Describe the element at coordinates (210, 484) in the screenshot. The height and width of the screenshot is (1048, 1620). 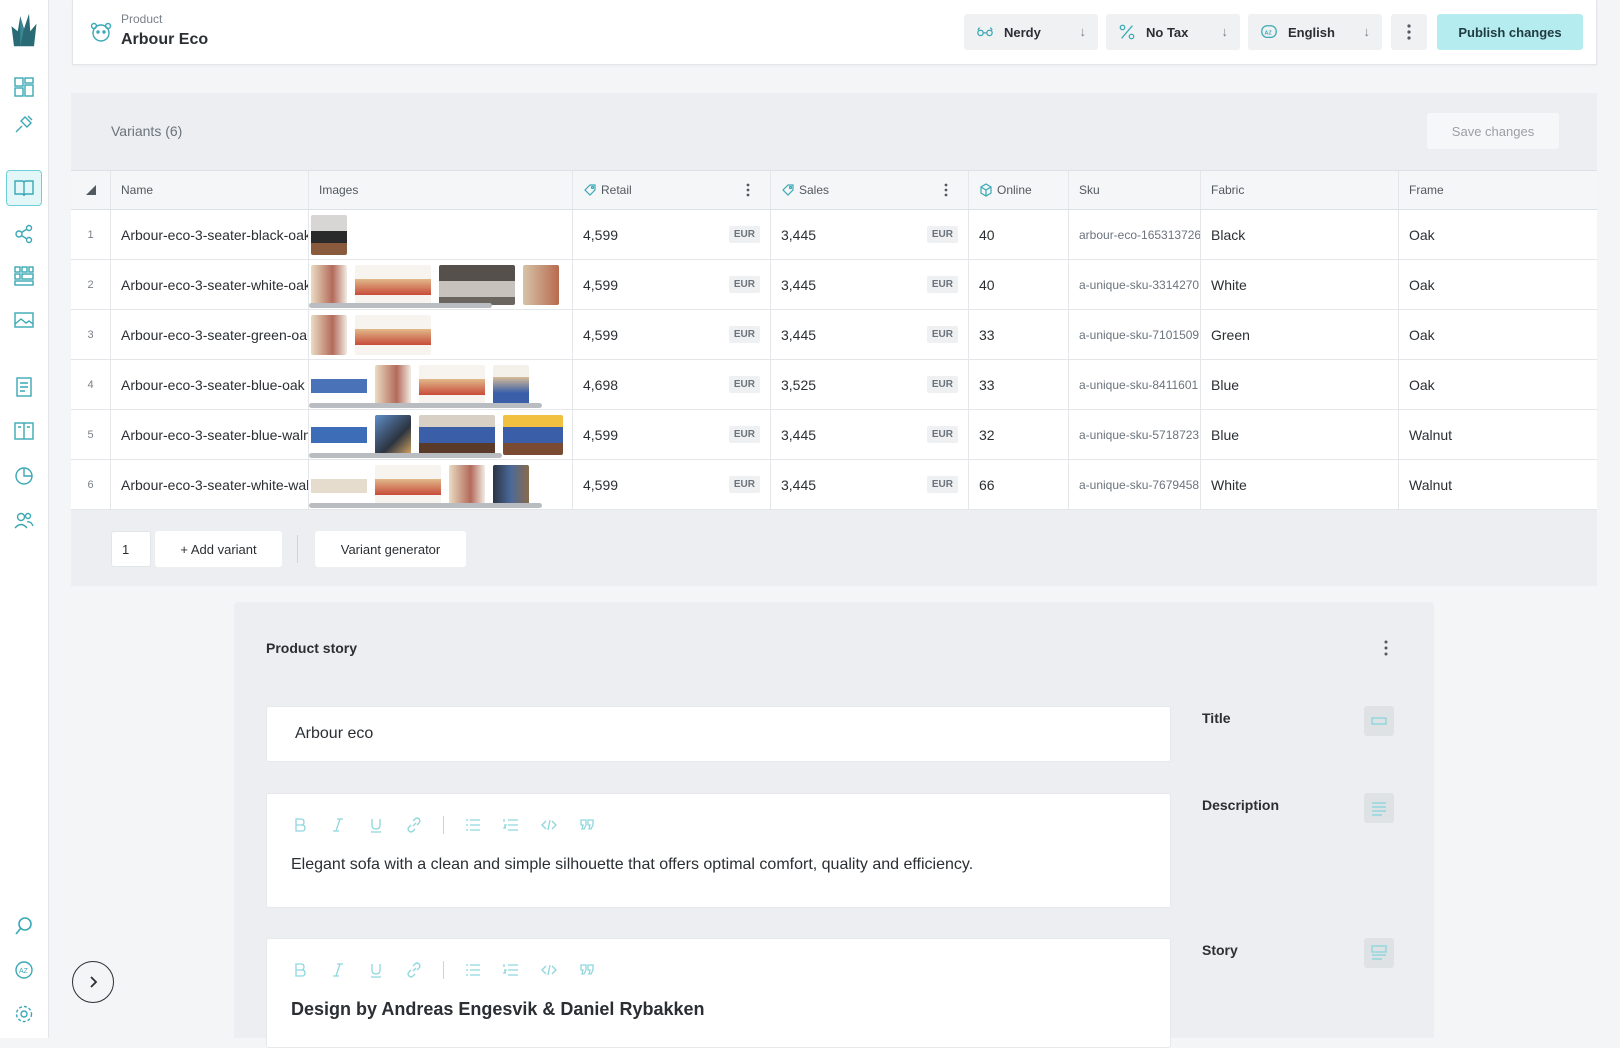
I see `variant-name: Arbour-eco-3-seater-white-walnut` at that location.